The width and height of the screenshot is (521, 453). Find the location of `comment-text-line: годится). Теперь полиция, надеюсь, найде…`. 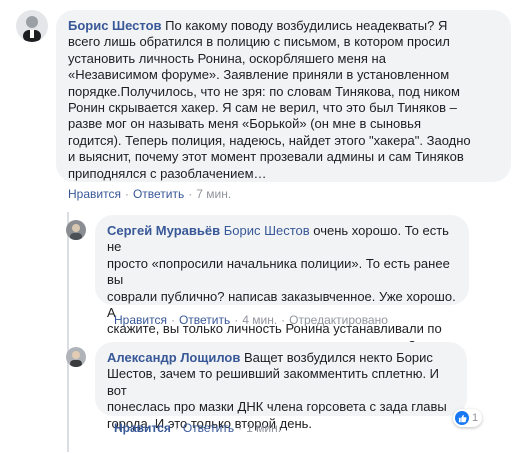

comment-text-line: годится). Теперь полиция, надеюсь, найде… is located at coordinates (269, 140).